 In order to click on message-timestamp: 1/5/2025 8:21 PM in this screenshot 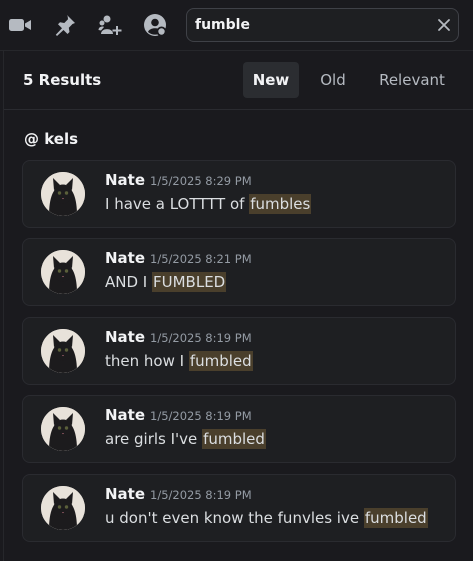, I will do `click(201, 259)`.